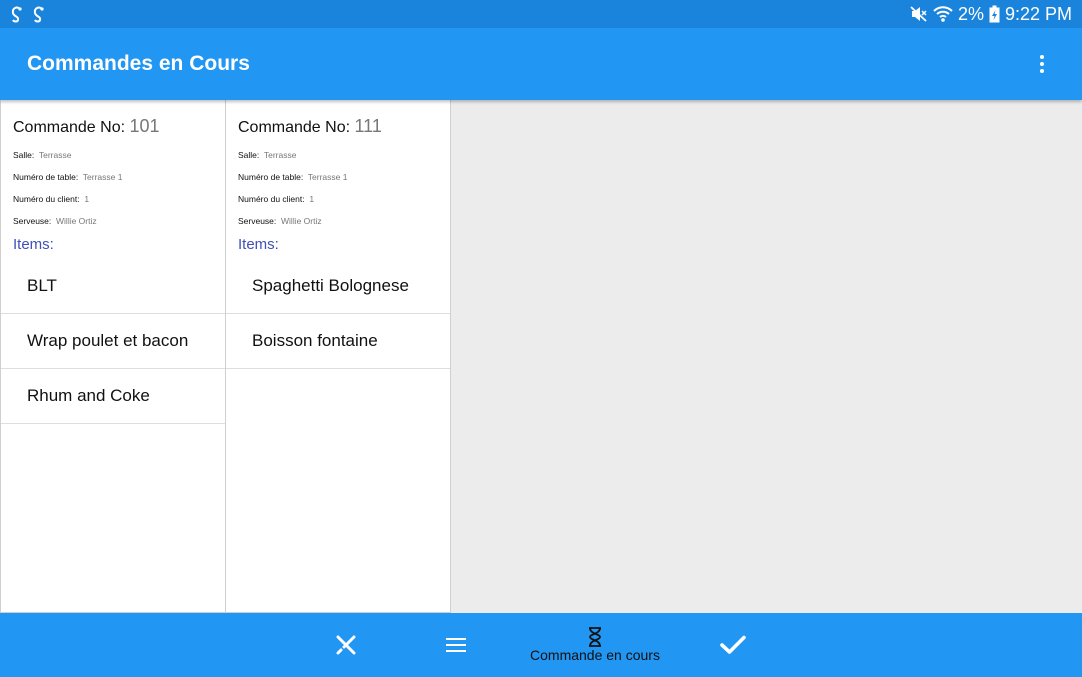 This screenshot has height=677, width=1082. Describe the element at coordinates (1038, 13) in the screenshot. I see `status-time: 9:22 PM` at that location.